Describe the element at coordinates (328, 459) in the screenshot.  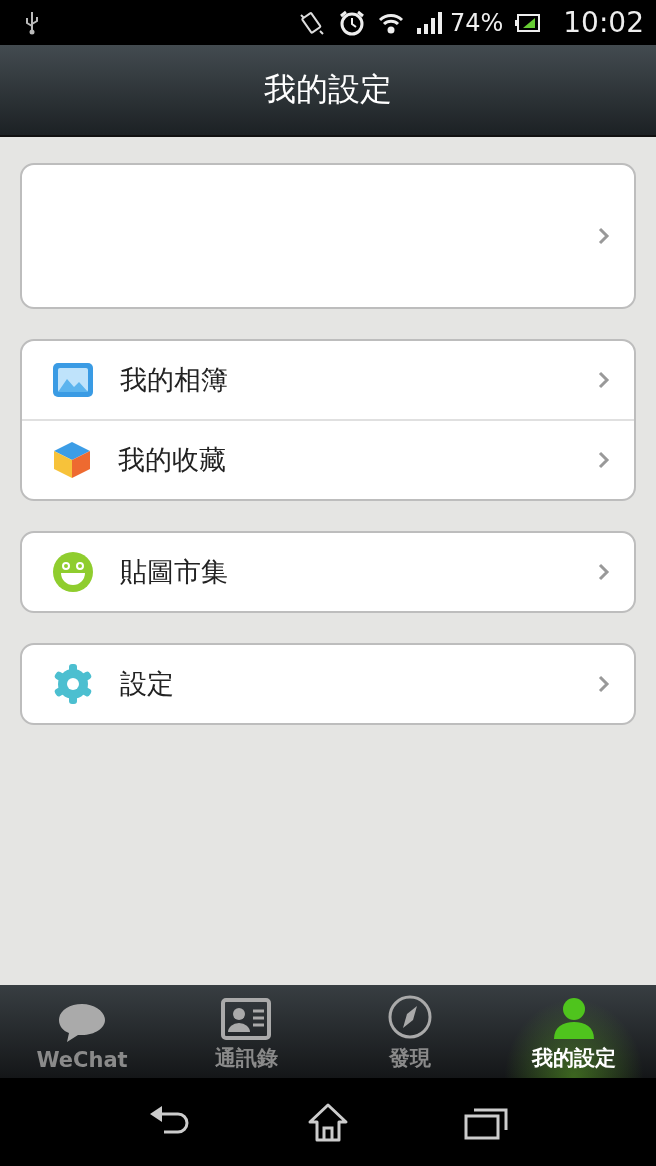
I see `menu-item: 我的收藏` at that location.